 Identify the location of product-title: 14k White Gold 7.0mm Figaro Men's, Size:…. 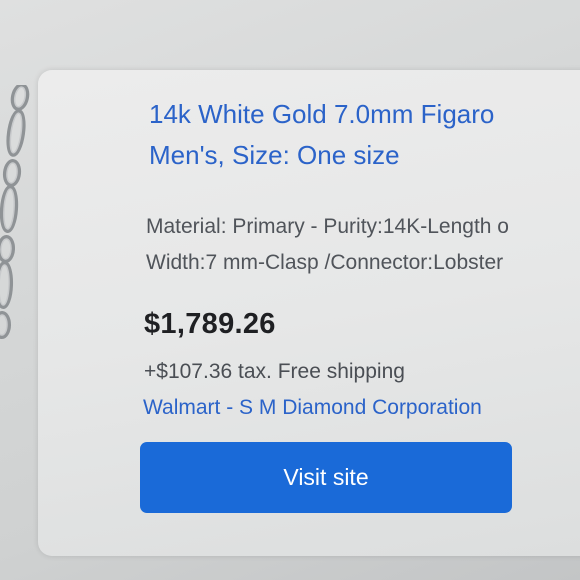
(364, 135).